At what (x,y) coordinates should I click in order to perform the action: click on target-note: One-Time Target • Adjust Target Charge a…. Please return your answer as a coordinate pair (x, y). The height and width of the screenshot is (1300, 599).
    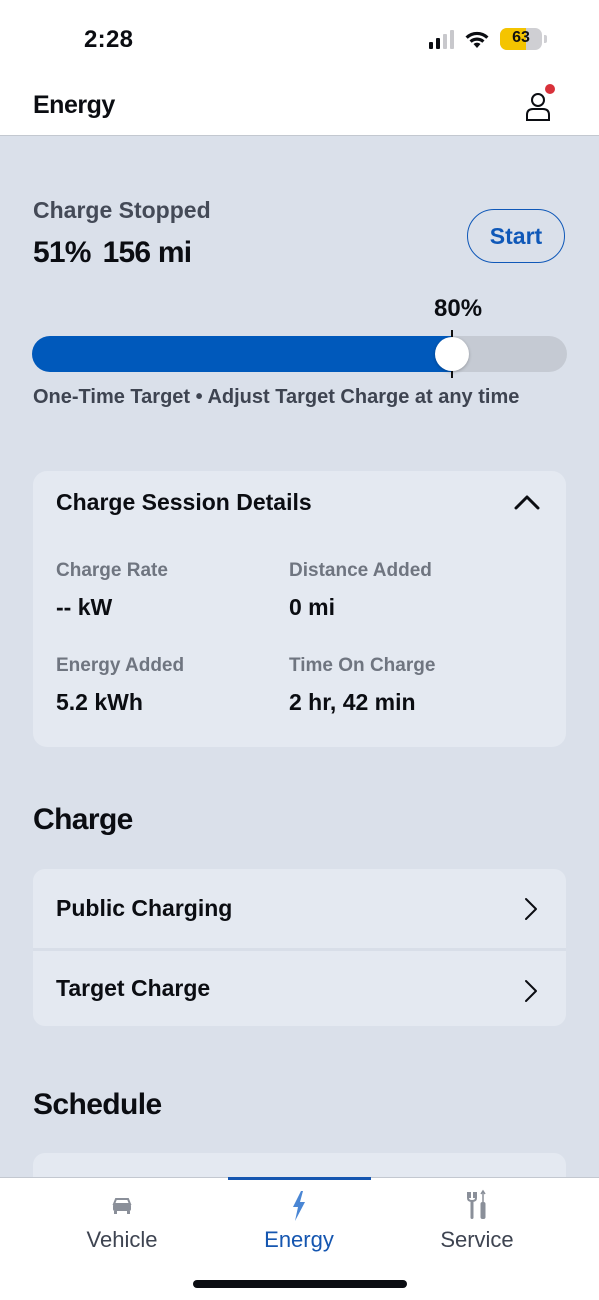
    Looking at the image, I should click on (276, 397).